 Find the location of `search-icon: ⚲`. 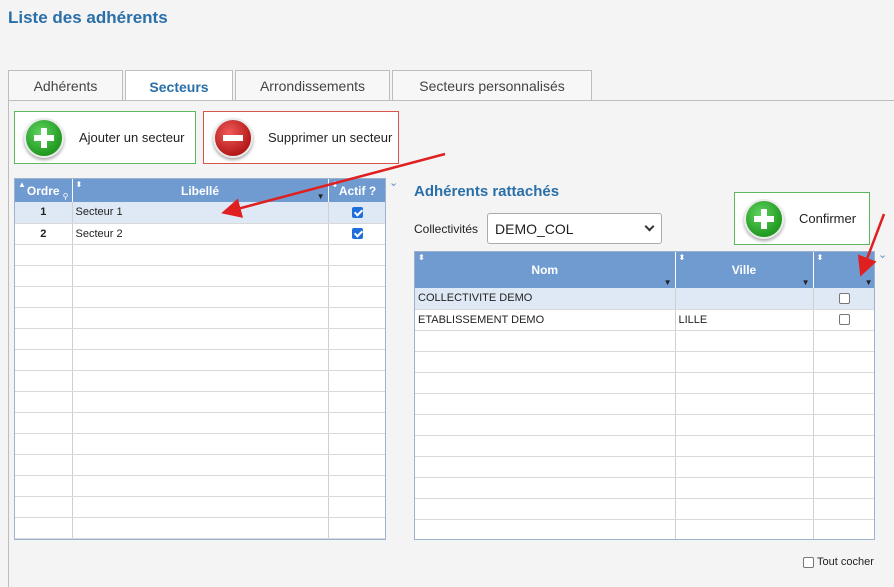

search-icon: ⚲ is located at coordinates (65, 196).